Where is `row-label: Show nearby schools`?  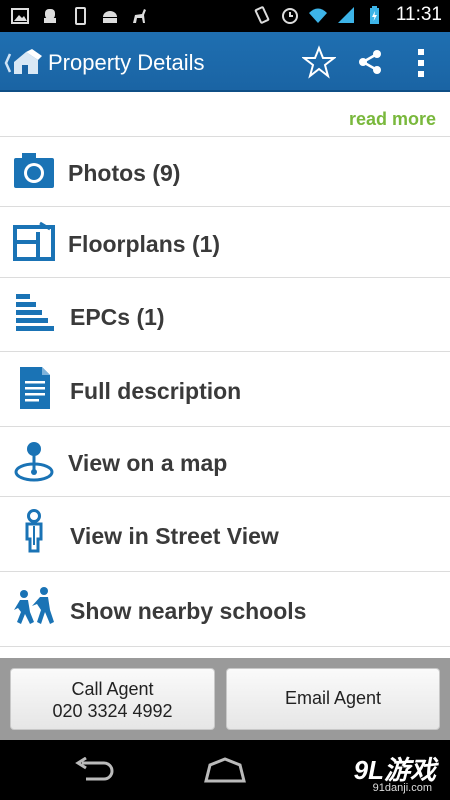
row-label: Show nearby schools is located at coordinates (188, 611).